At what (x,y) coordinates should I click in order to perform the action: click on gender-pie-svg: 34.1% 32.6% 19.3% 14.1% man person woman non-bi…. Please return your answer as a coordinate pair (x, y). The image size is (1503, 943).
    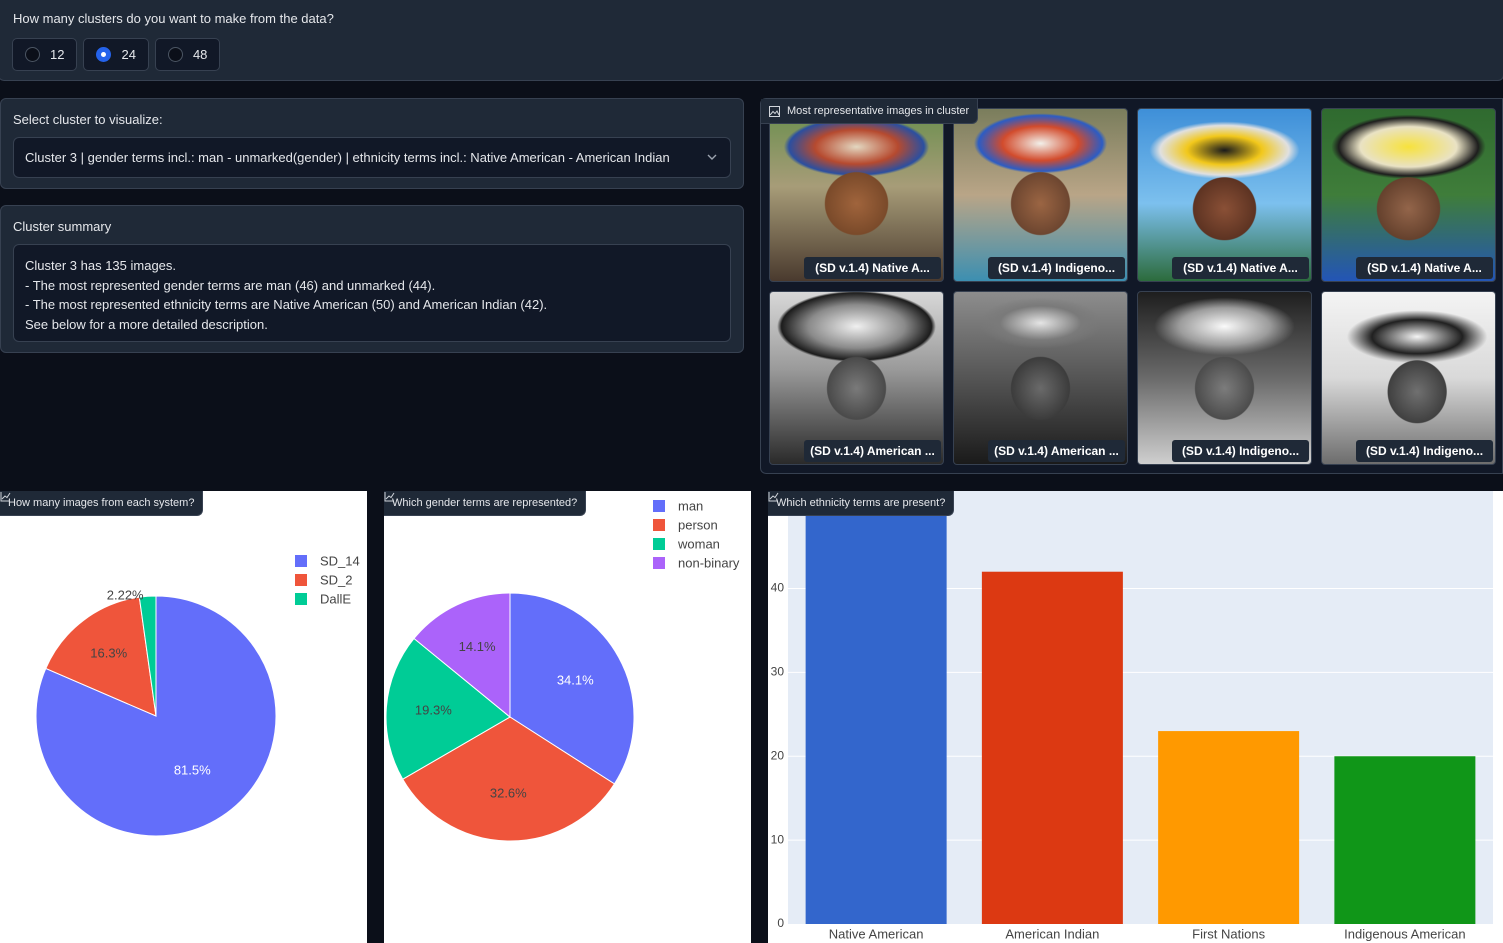
    Looking at the image, I should click on (562, 670).